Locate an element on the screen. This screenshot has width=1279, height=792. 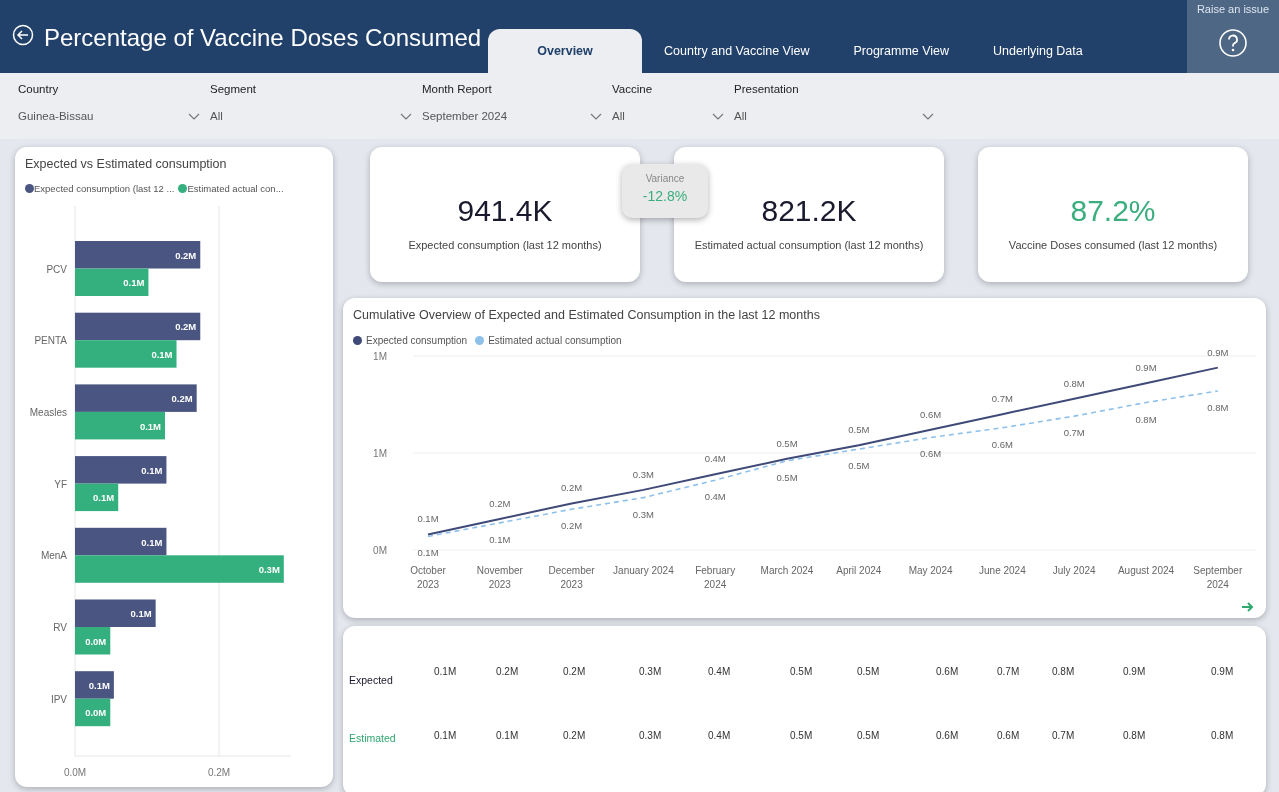
category-label: MenA is located at coordinates (53, 556).